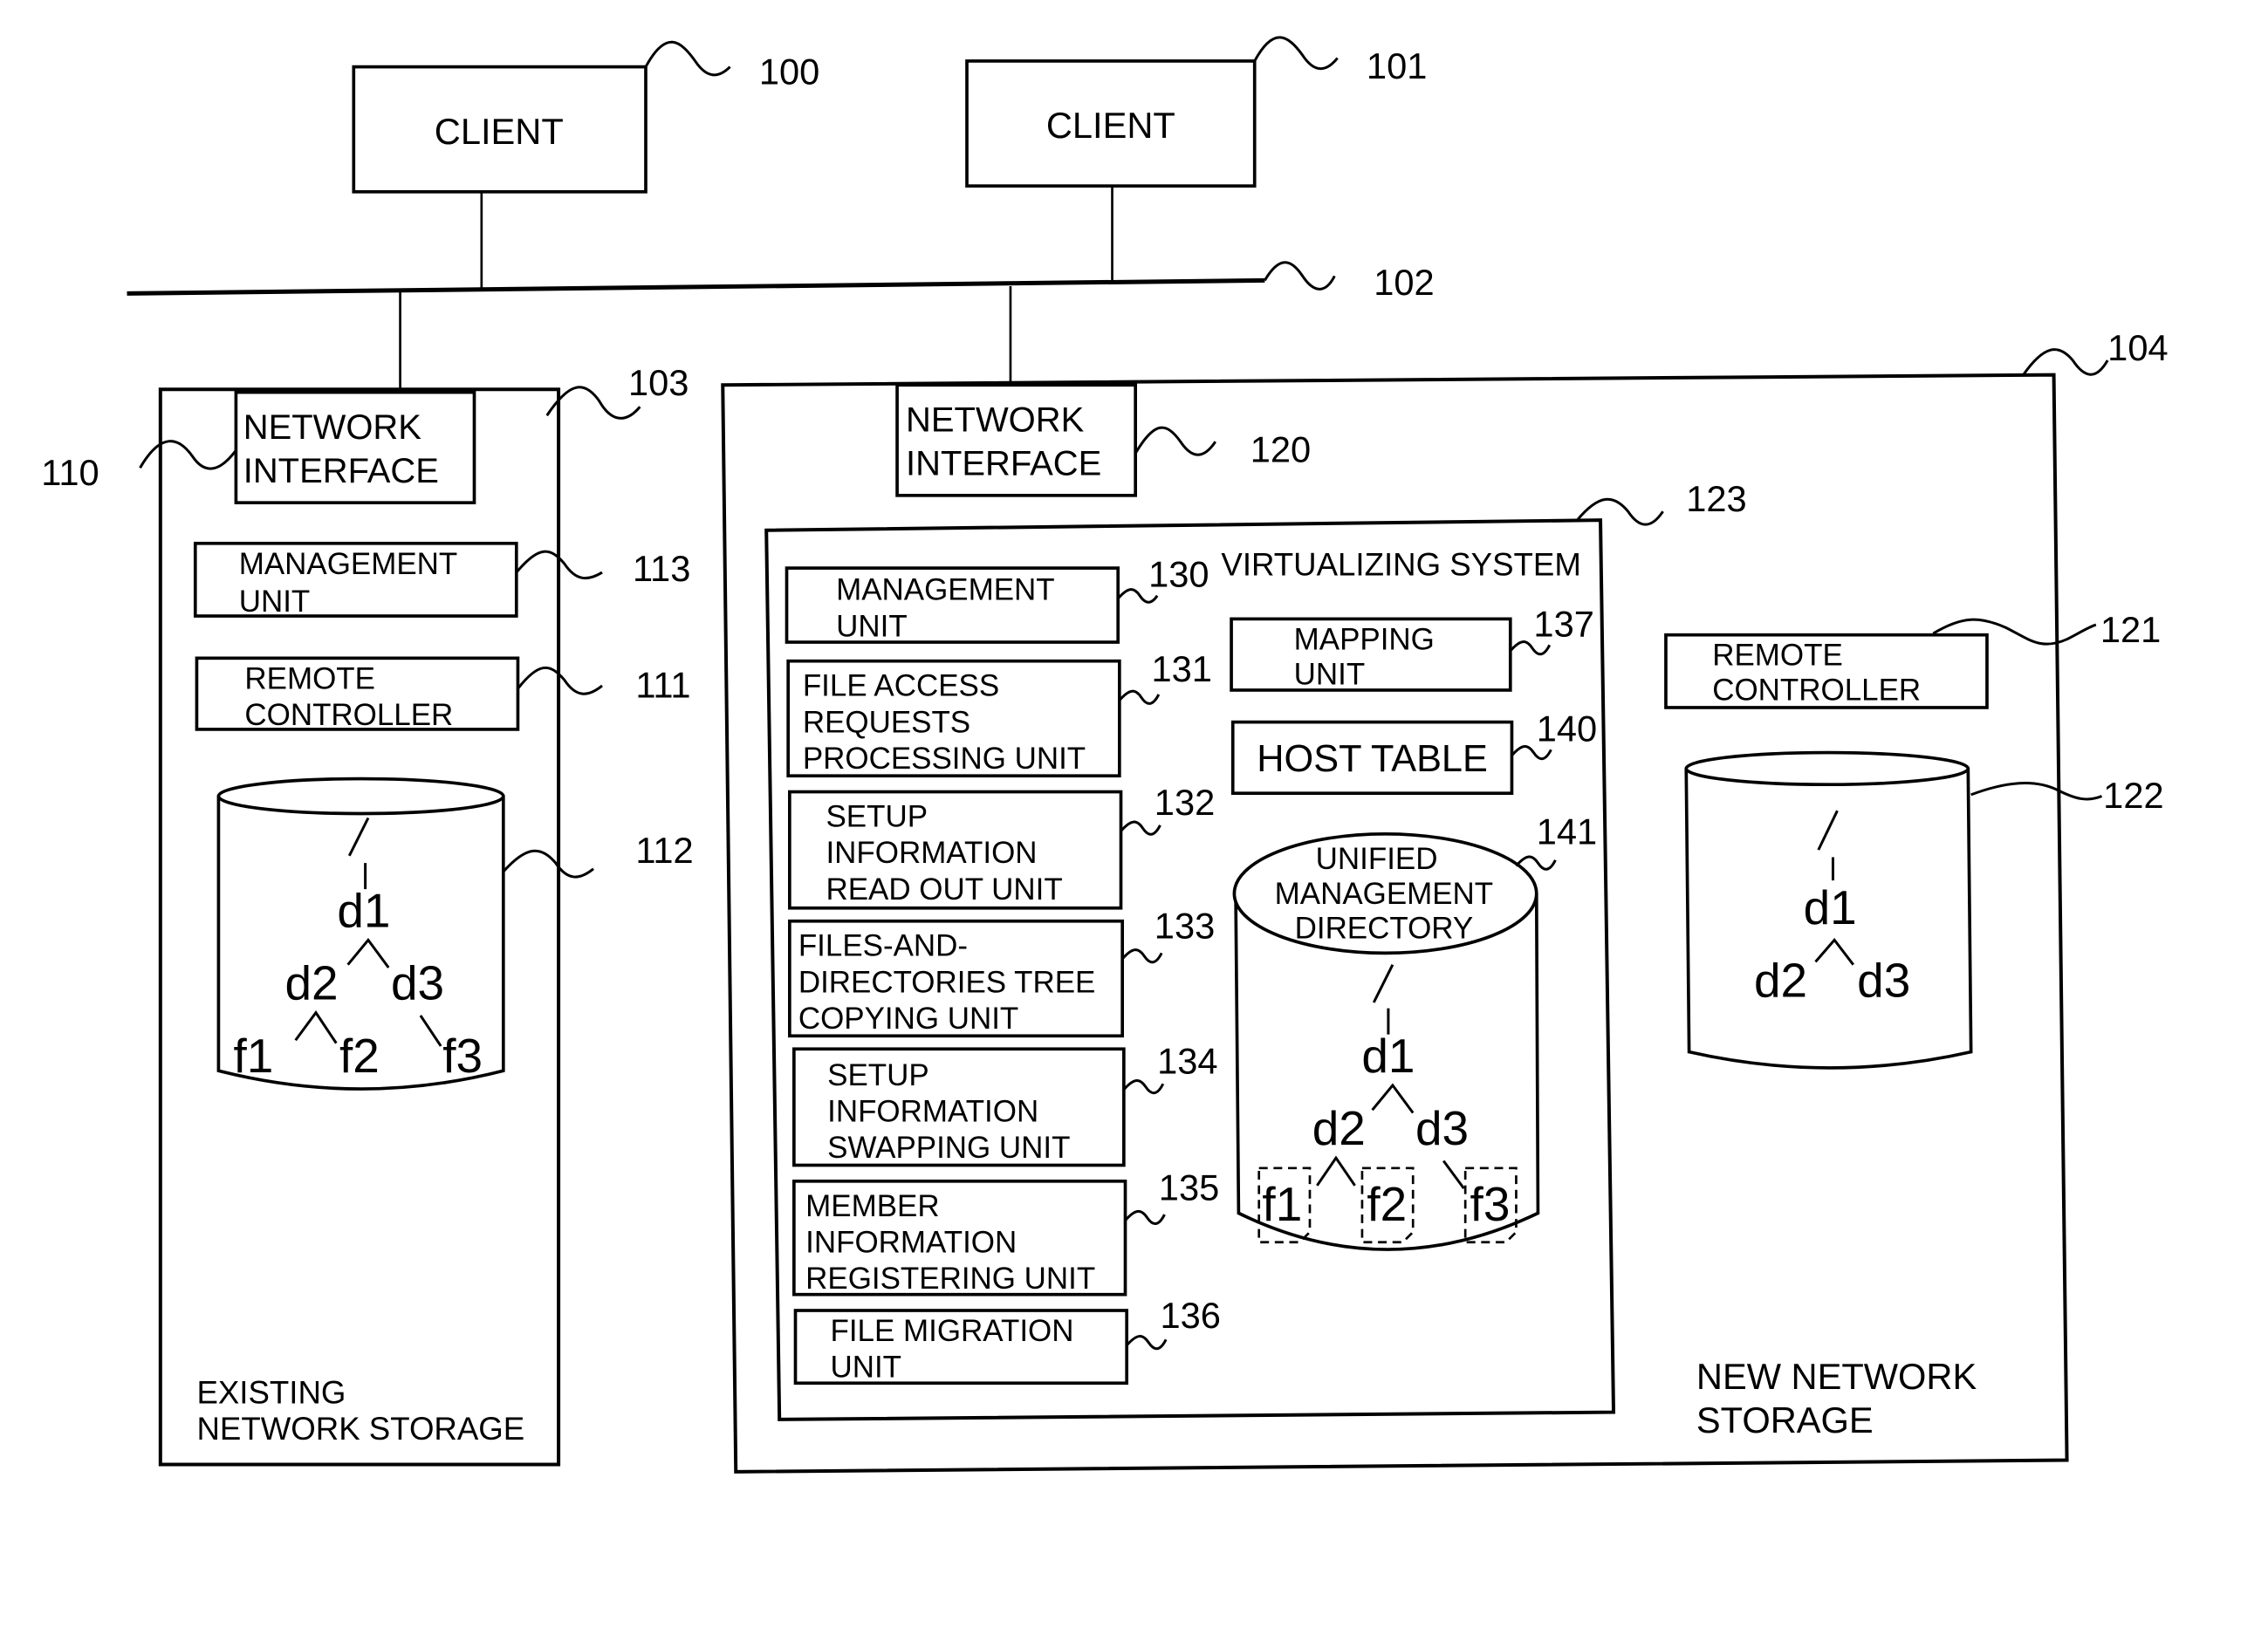 This screenshot has height=1649, width=2268. I want to click on management-unit-130: MANAGEMENT UNIT 130, so click(997, 599).